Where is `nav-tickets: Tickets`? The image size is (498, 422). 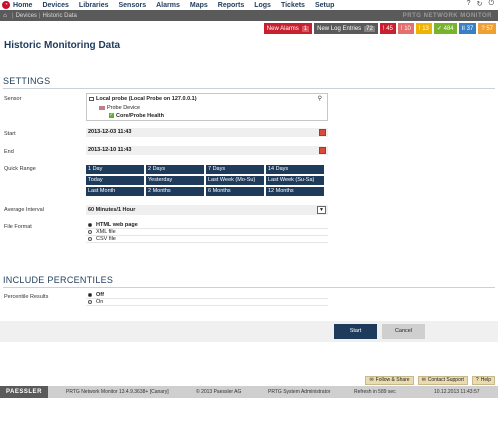
nav-tickets: Tickets is located at coordinates (293, 5).